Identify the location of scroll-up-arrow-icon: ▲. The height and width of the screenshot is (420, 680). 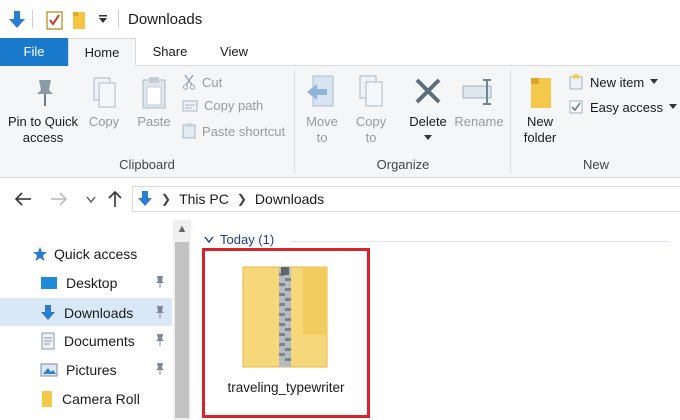
(182, 229).